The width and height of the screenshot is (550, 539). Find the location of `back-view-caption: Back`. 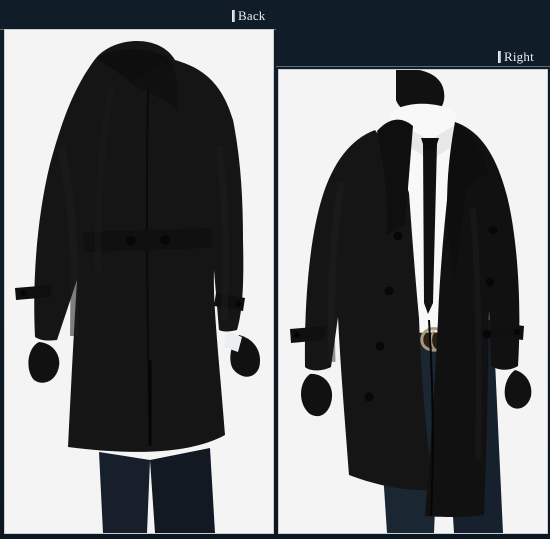

back-view-caption: Back is located at coordinates (249, 16).